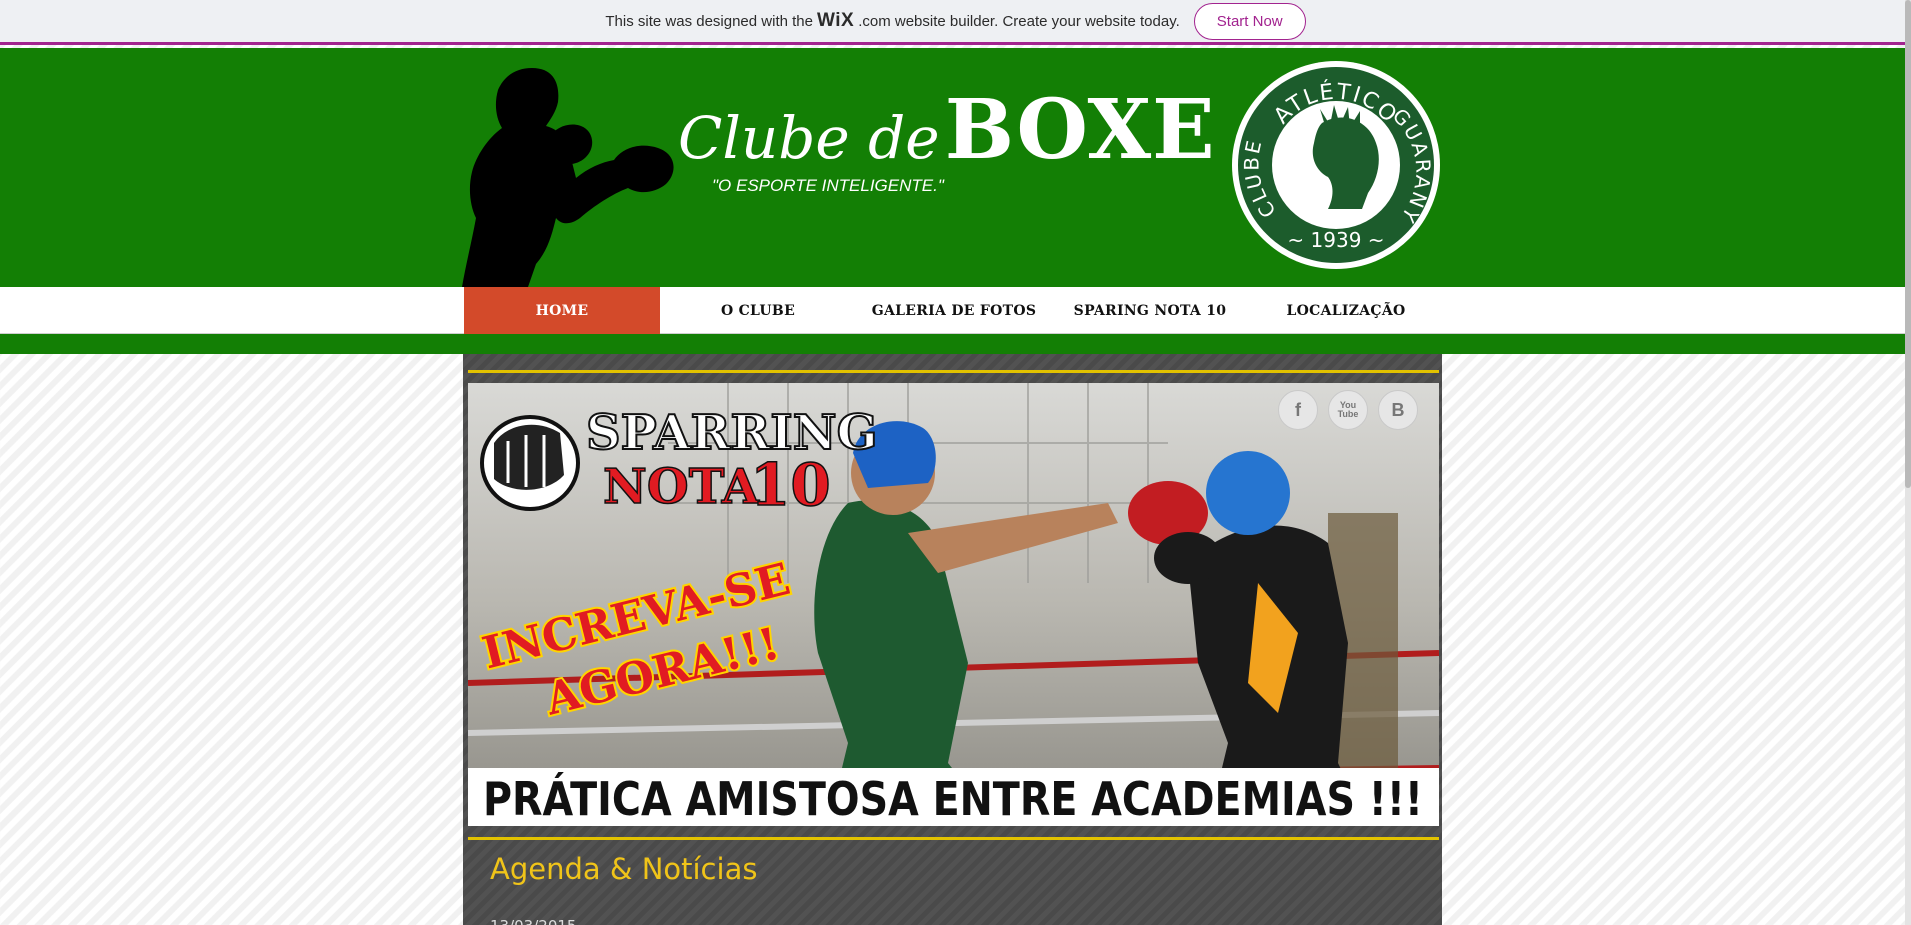 Image resolution: width=1911 pixels, height=925 pixels. What do you see at coordinates (533, 921) in the screenshot?
I see `news-item-date: 13/03/2015` at bounding box center [533, 921].